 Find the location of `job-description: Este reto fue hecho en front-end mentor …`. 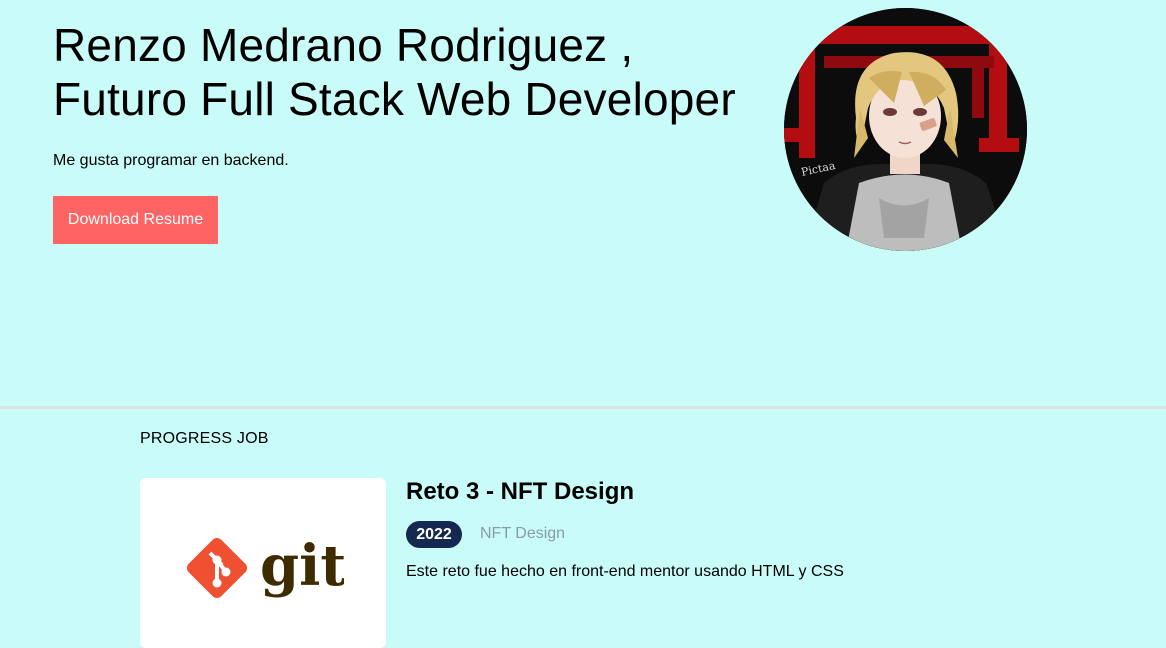

job-description: Este reto fue hecho en front-end mentor … is located at coordinates (625, 571).